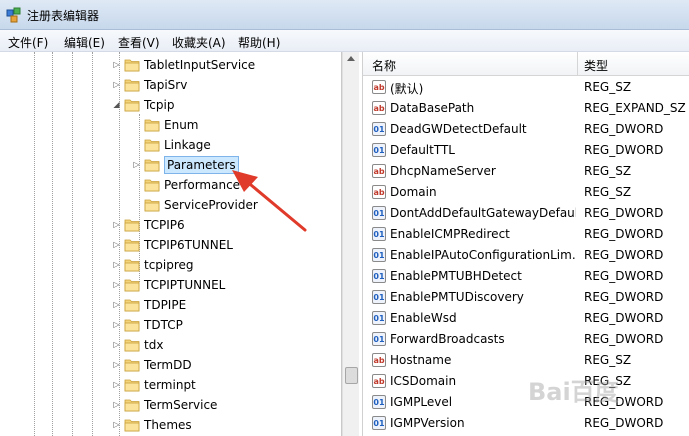 This screenshot has width=689, height=436. What do you see at coordinates (526, 150) in the screenshot?
I see `value-row: 01 DefaultTTL REG_DWORD` at bounding box center [526, 150].